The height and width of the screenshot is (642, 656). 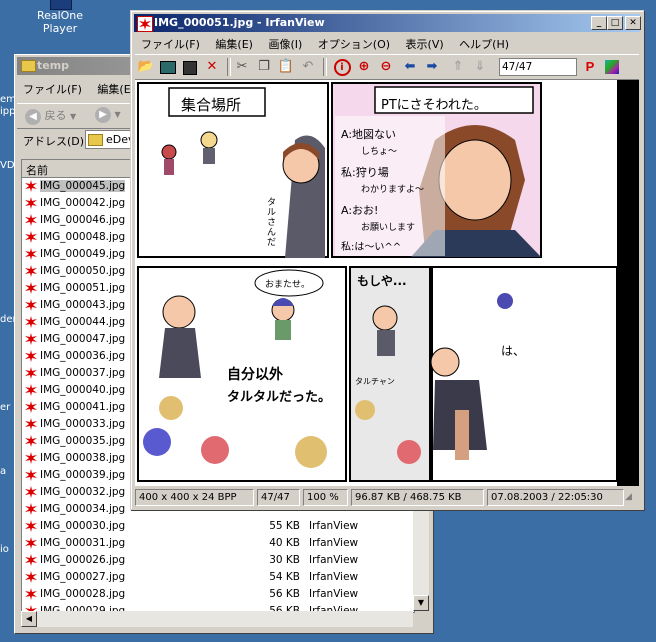 What do you see at coordinates (234, 44) in the screenshot?
I see `menu-edit: 編集(E)` at bounding box center [234, 44].